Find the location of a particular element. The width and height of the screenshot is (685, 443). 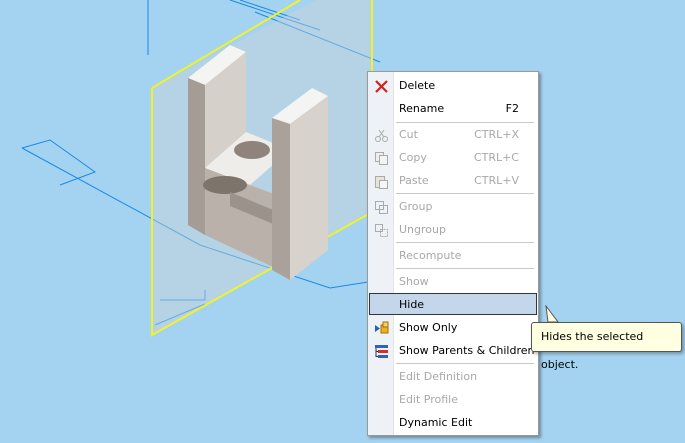

menu-item-label: Dynamic Edit is located at coordinates (436, 422).